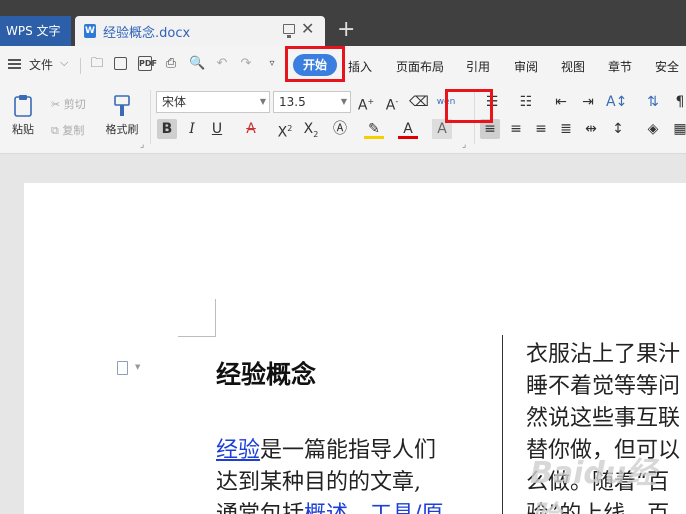 The height and width of the screenshot is (514, 686). What do you see at coordinates (23, 129) in the screenshot?
I see `paste-label: 粘贴` at bounding box center [23, 129].